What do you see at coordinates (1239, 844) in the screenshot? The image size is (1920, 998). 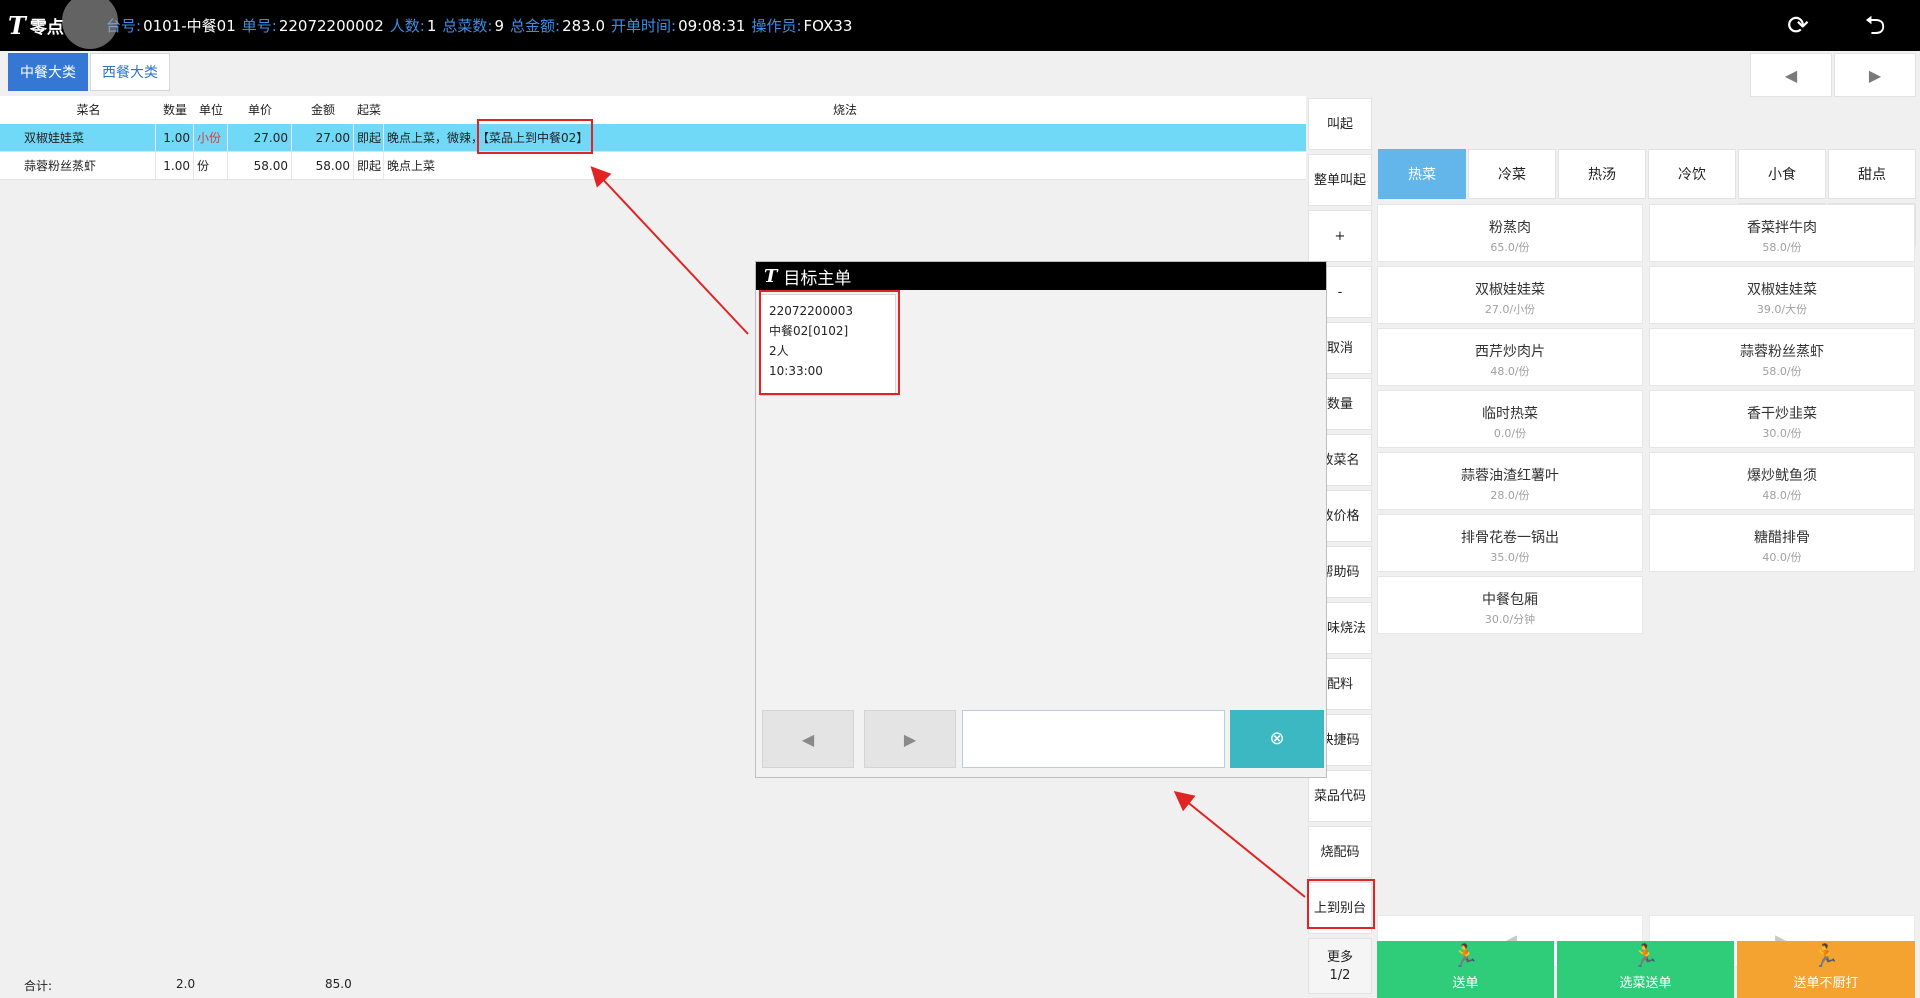 I see `arrow-to-dialog` at bounding box center [1239, 844].